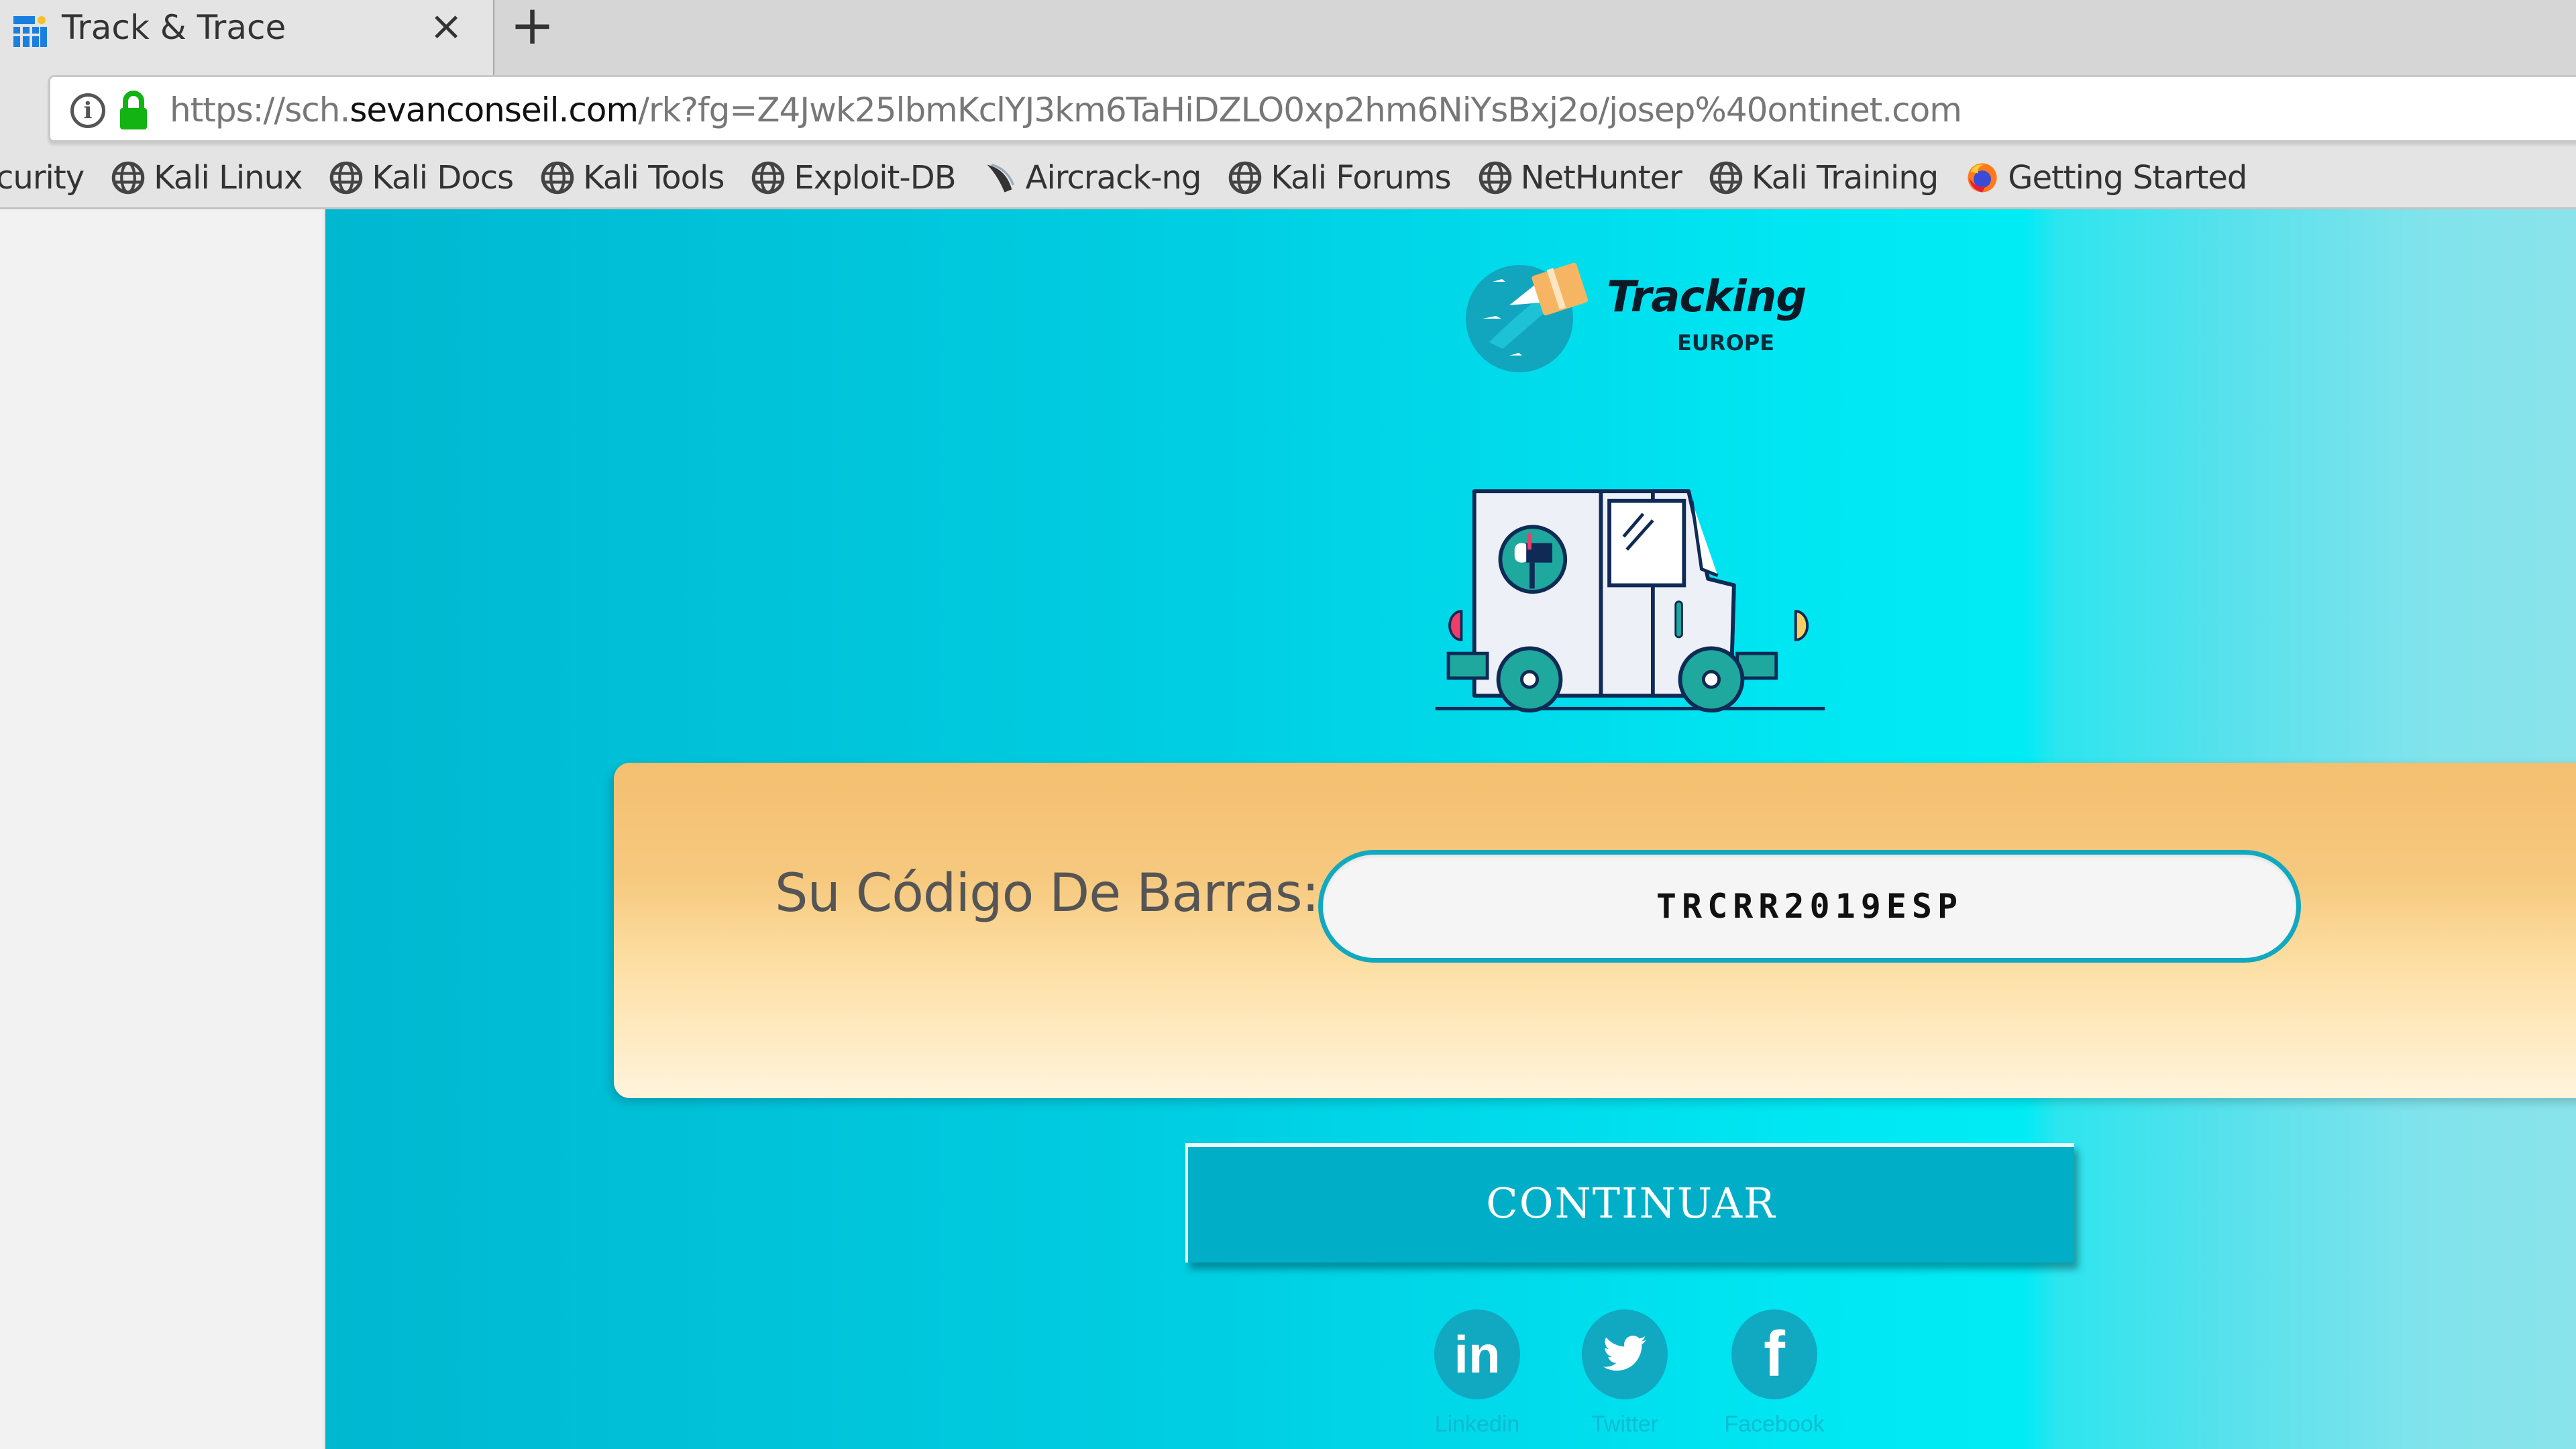 The image size is (2576, 1449). I want to click on info-icon: i, so click(87, 110).